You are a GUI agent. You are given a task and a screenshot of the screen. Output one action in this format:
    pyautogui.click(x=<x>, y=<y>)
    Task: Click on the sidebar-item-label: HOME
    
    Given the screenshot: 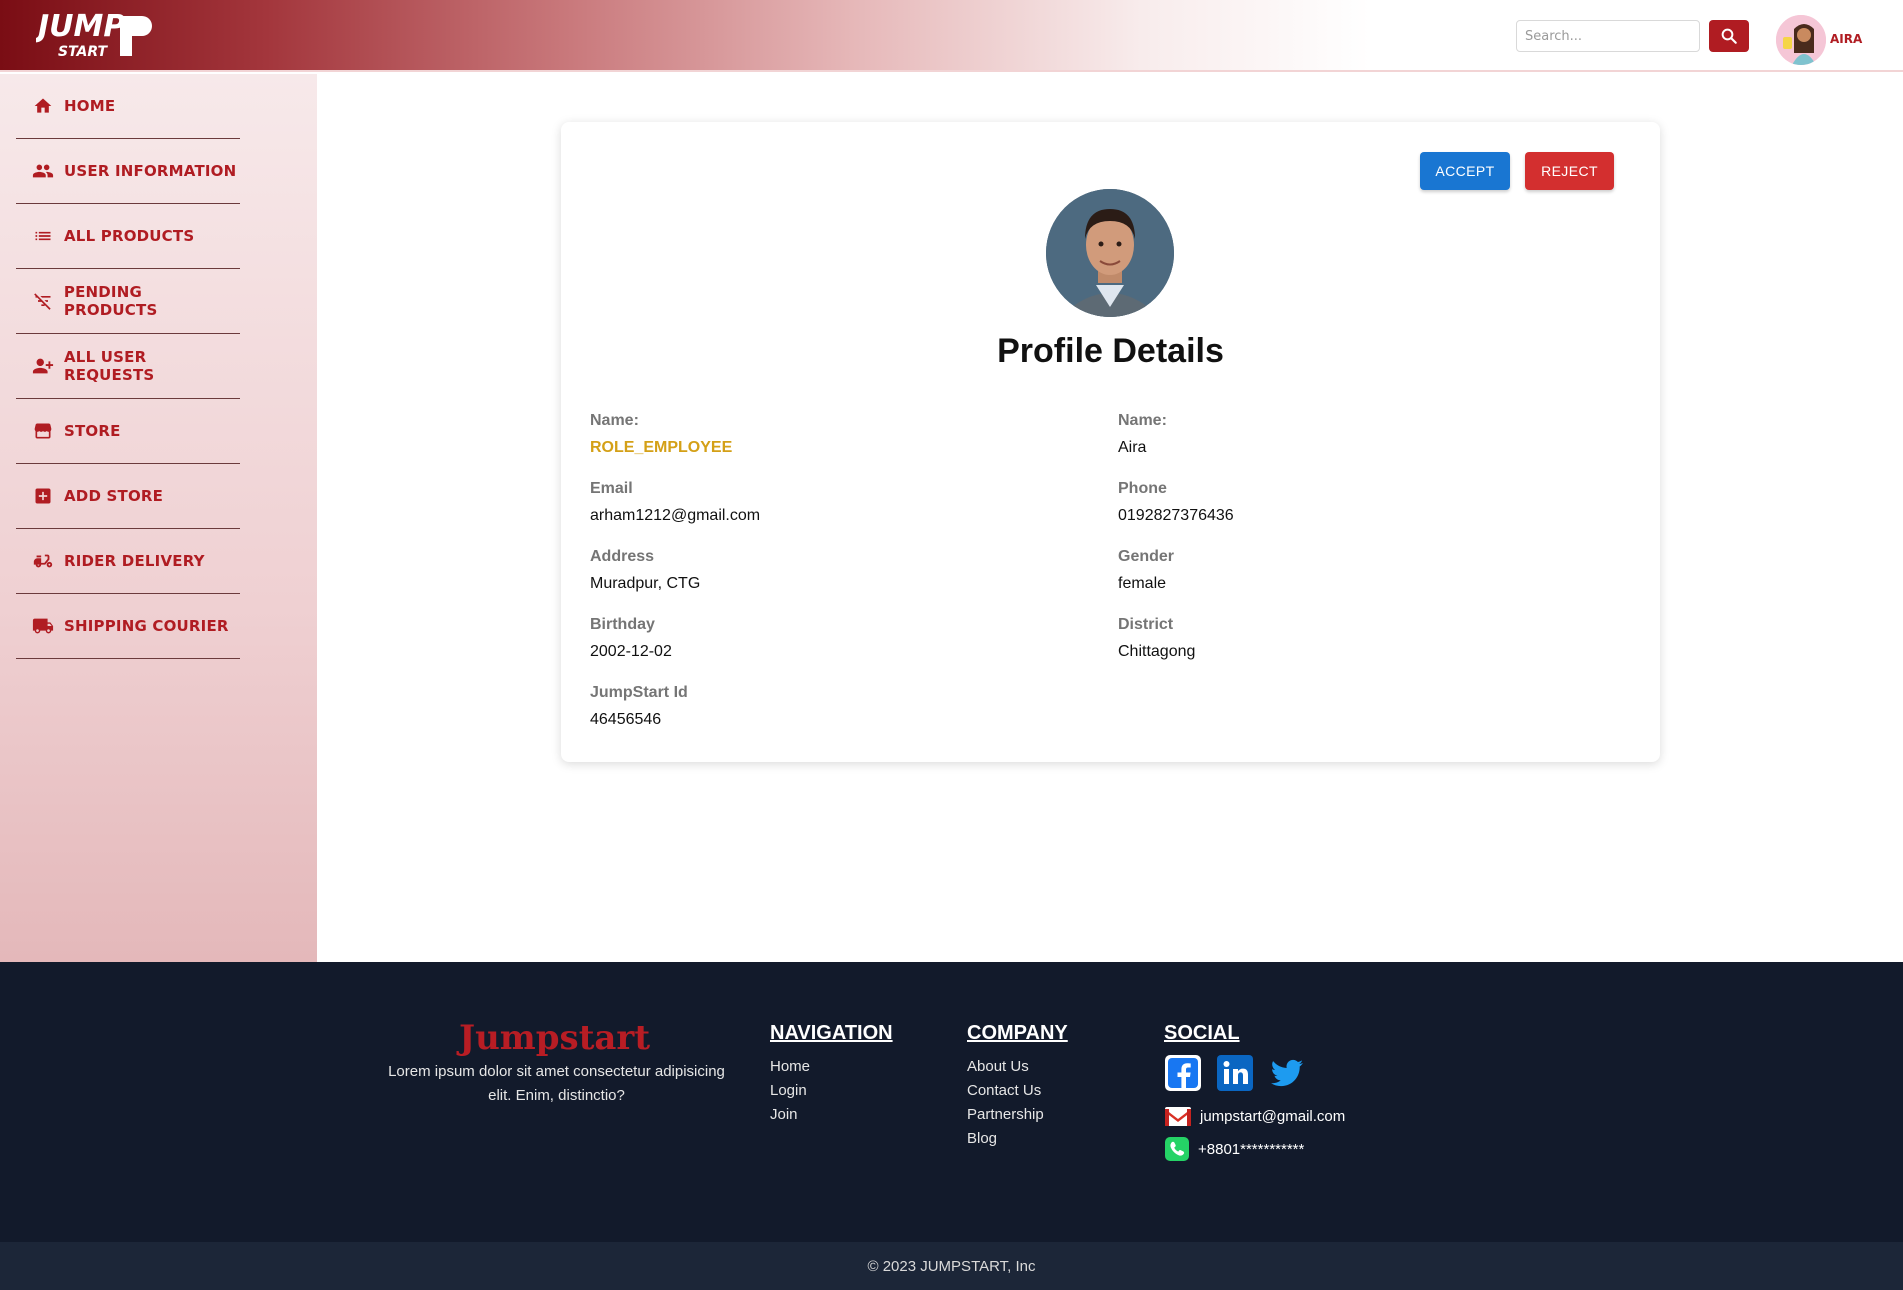 What is the action you would take?
    pyautogui.click(x=90, y=106)
    